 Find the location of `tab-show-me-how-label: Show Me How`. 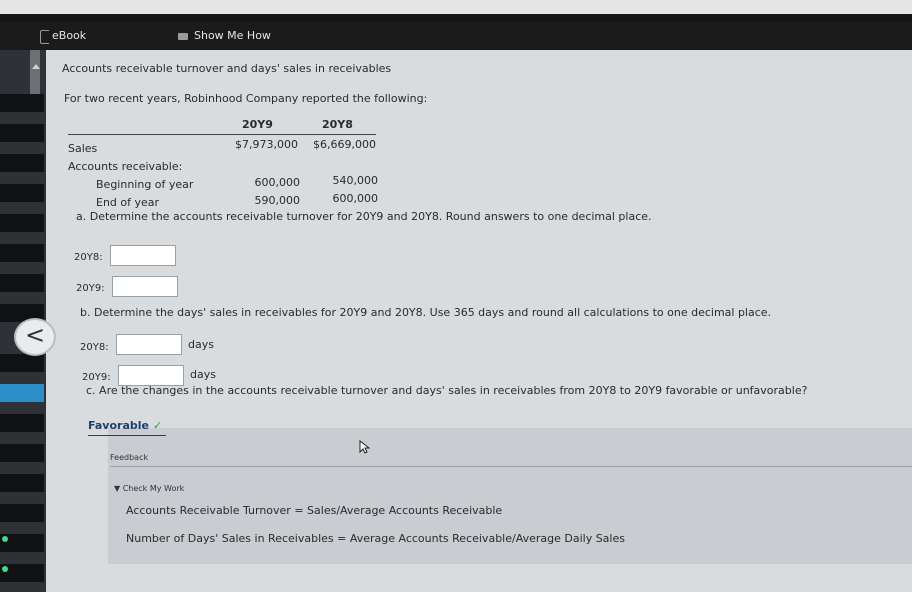

tab-show-me-how-label: Show Me How is located at coordinates (232, 35).